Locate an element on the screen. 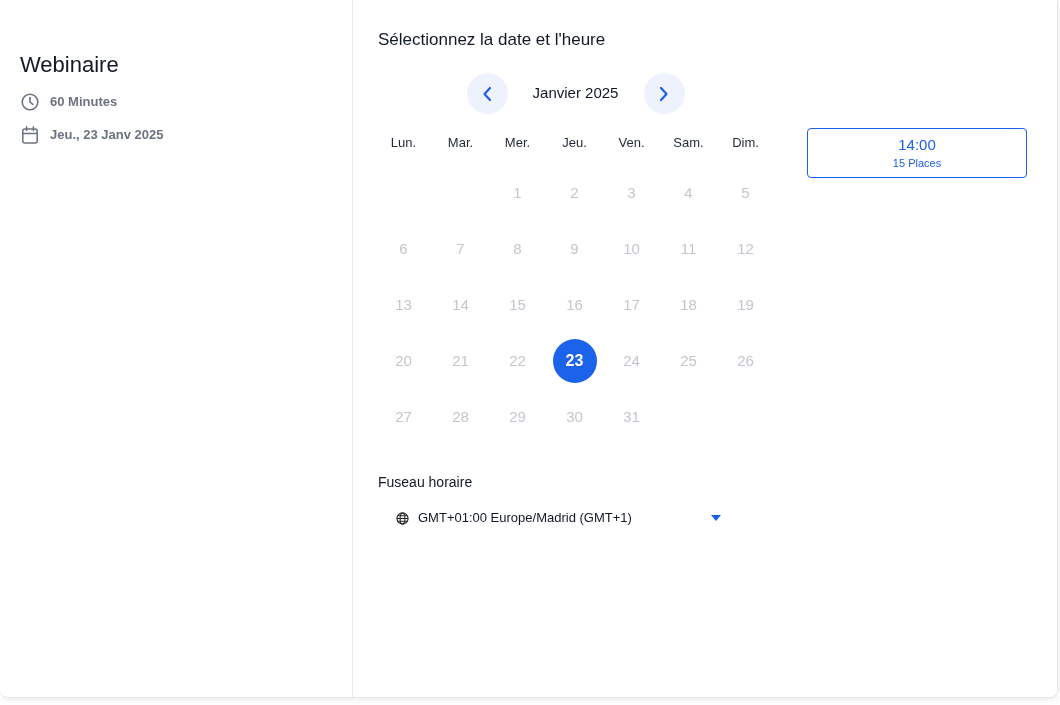 The image size is (1060, 705). calendar-day: 1 is located at coordinates (517, 193).